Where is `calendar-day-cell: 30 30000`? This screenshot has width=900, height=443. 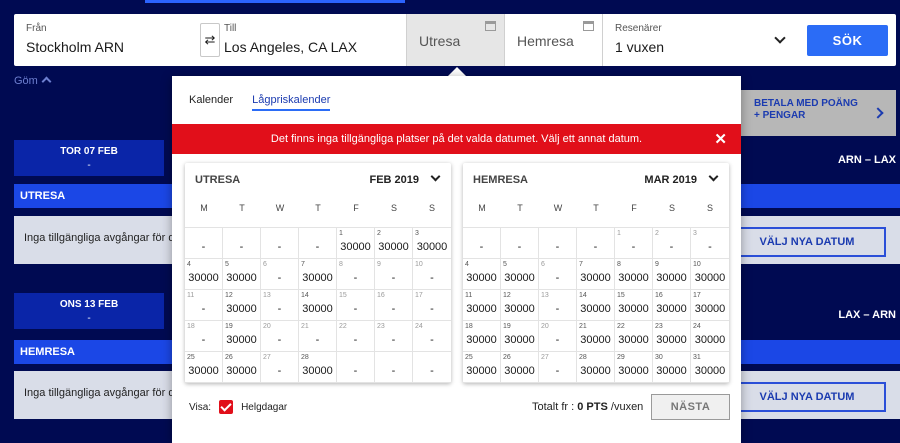 calendar-day-cell: 30 30000 is located at coordinates (672, 367).